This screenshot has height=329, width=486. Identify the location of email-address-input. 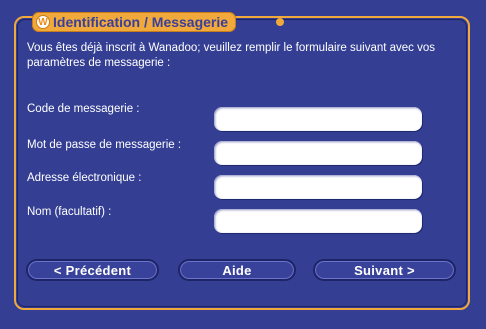
(318, 187).